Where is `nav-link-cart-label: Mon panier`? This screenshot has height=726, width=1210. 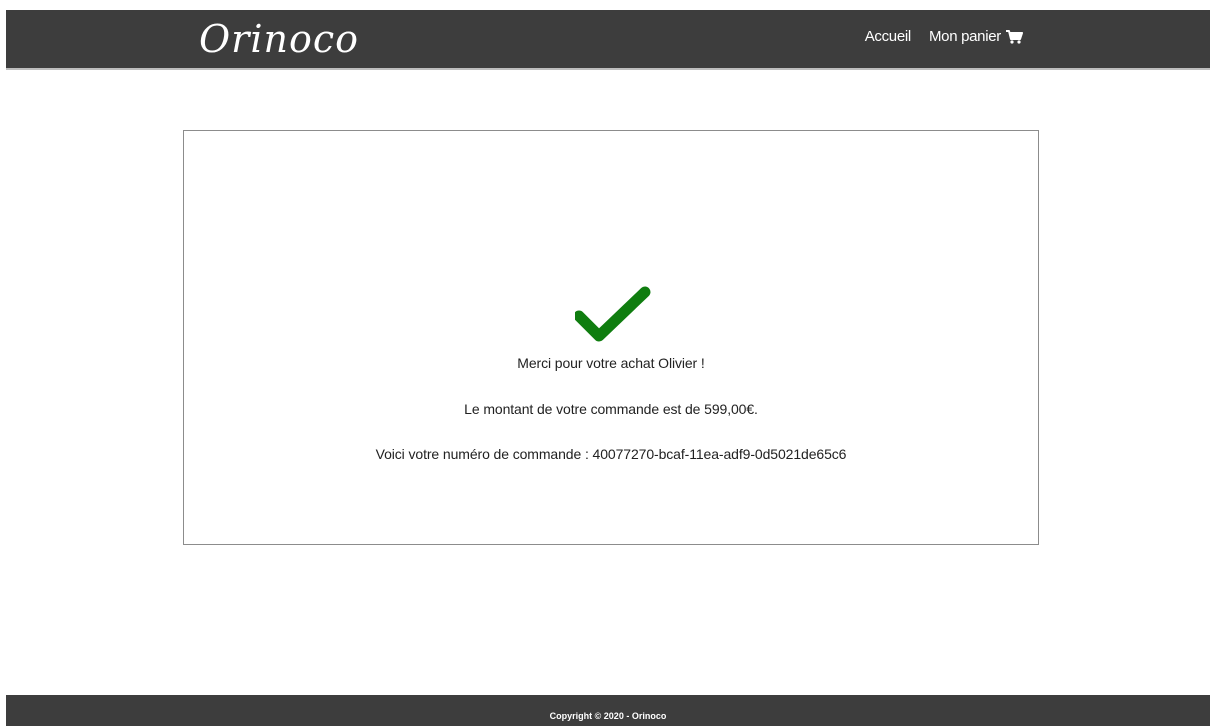 nav-link-cart-label: Mon panier is located at coordinates (964, 36).